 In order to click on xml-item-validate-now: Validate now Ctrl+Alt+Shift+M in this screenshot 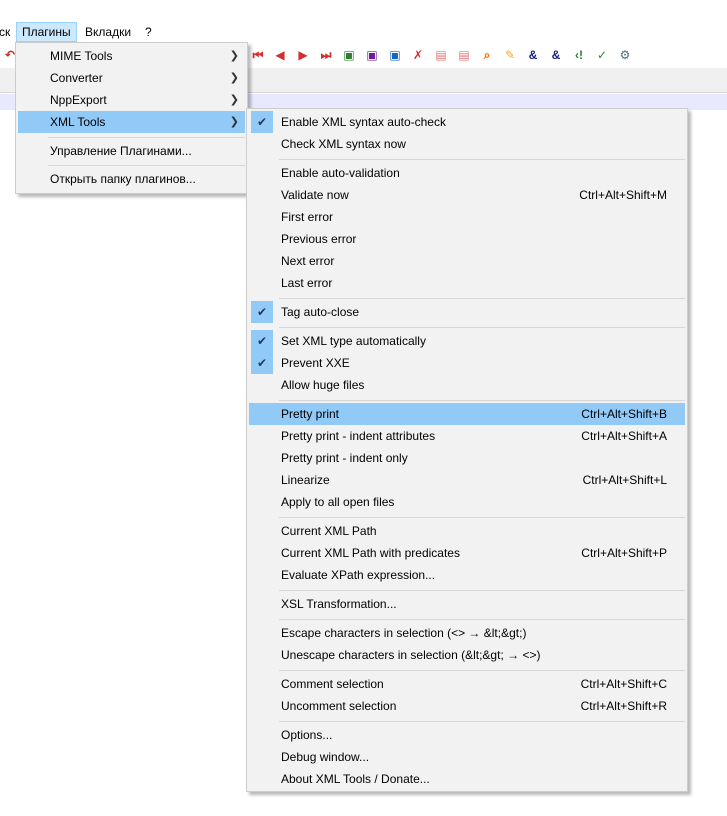, I will do `click(467, 195)`.